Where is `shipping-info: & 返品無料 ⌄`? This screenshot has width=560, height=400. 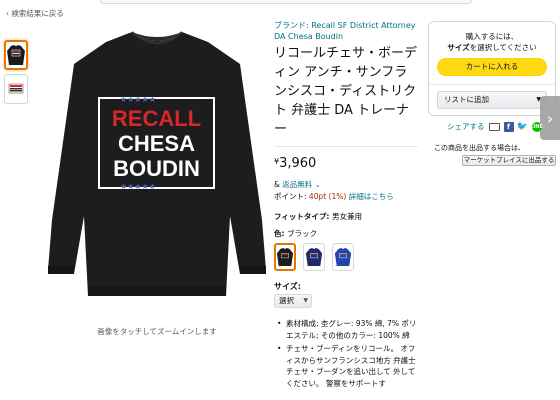 shipping-info: & 返品無料 ⌄ is located at coordinates (297, 184).